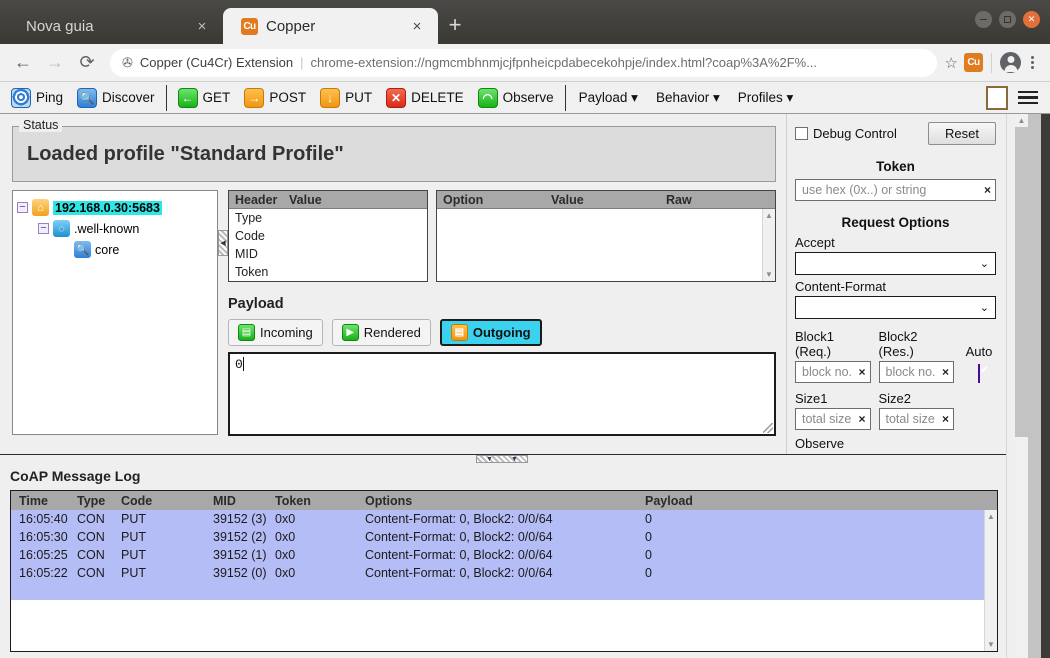 The image size is (1050, 658). What do you see at coordinates (990, 580) in the screenshot?
I see `log-scrollbar: ▲ ▼` at bounding box center [990, 580].